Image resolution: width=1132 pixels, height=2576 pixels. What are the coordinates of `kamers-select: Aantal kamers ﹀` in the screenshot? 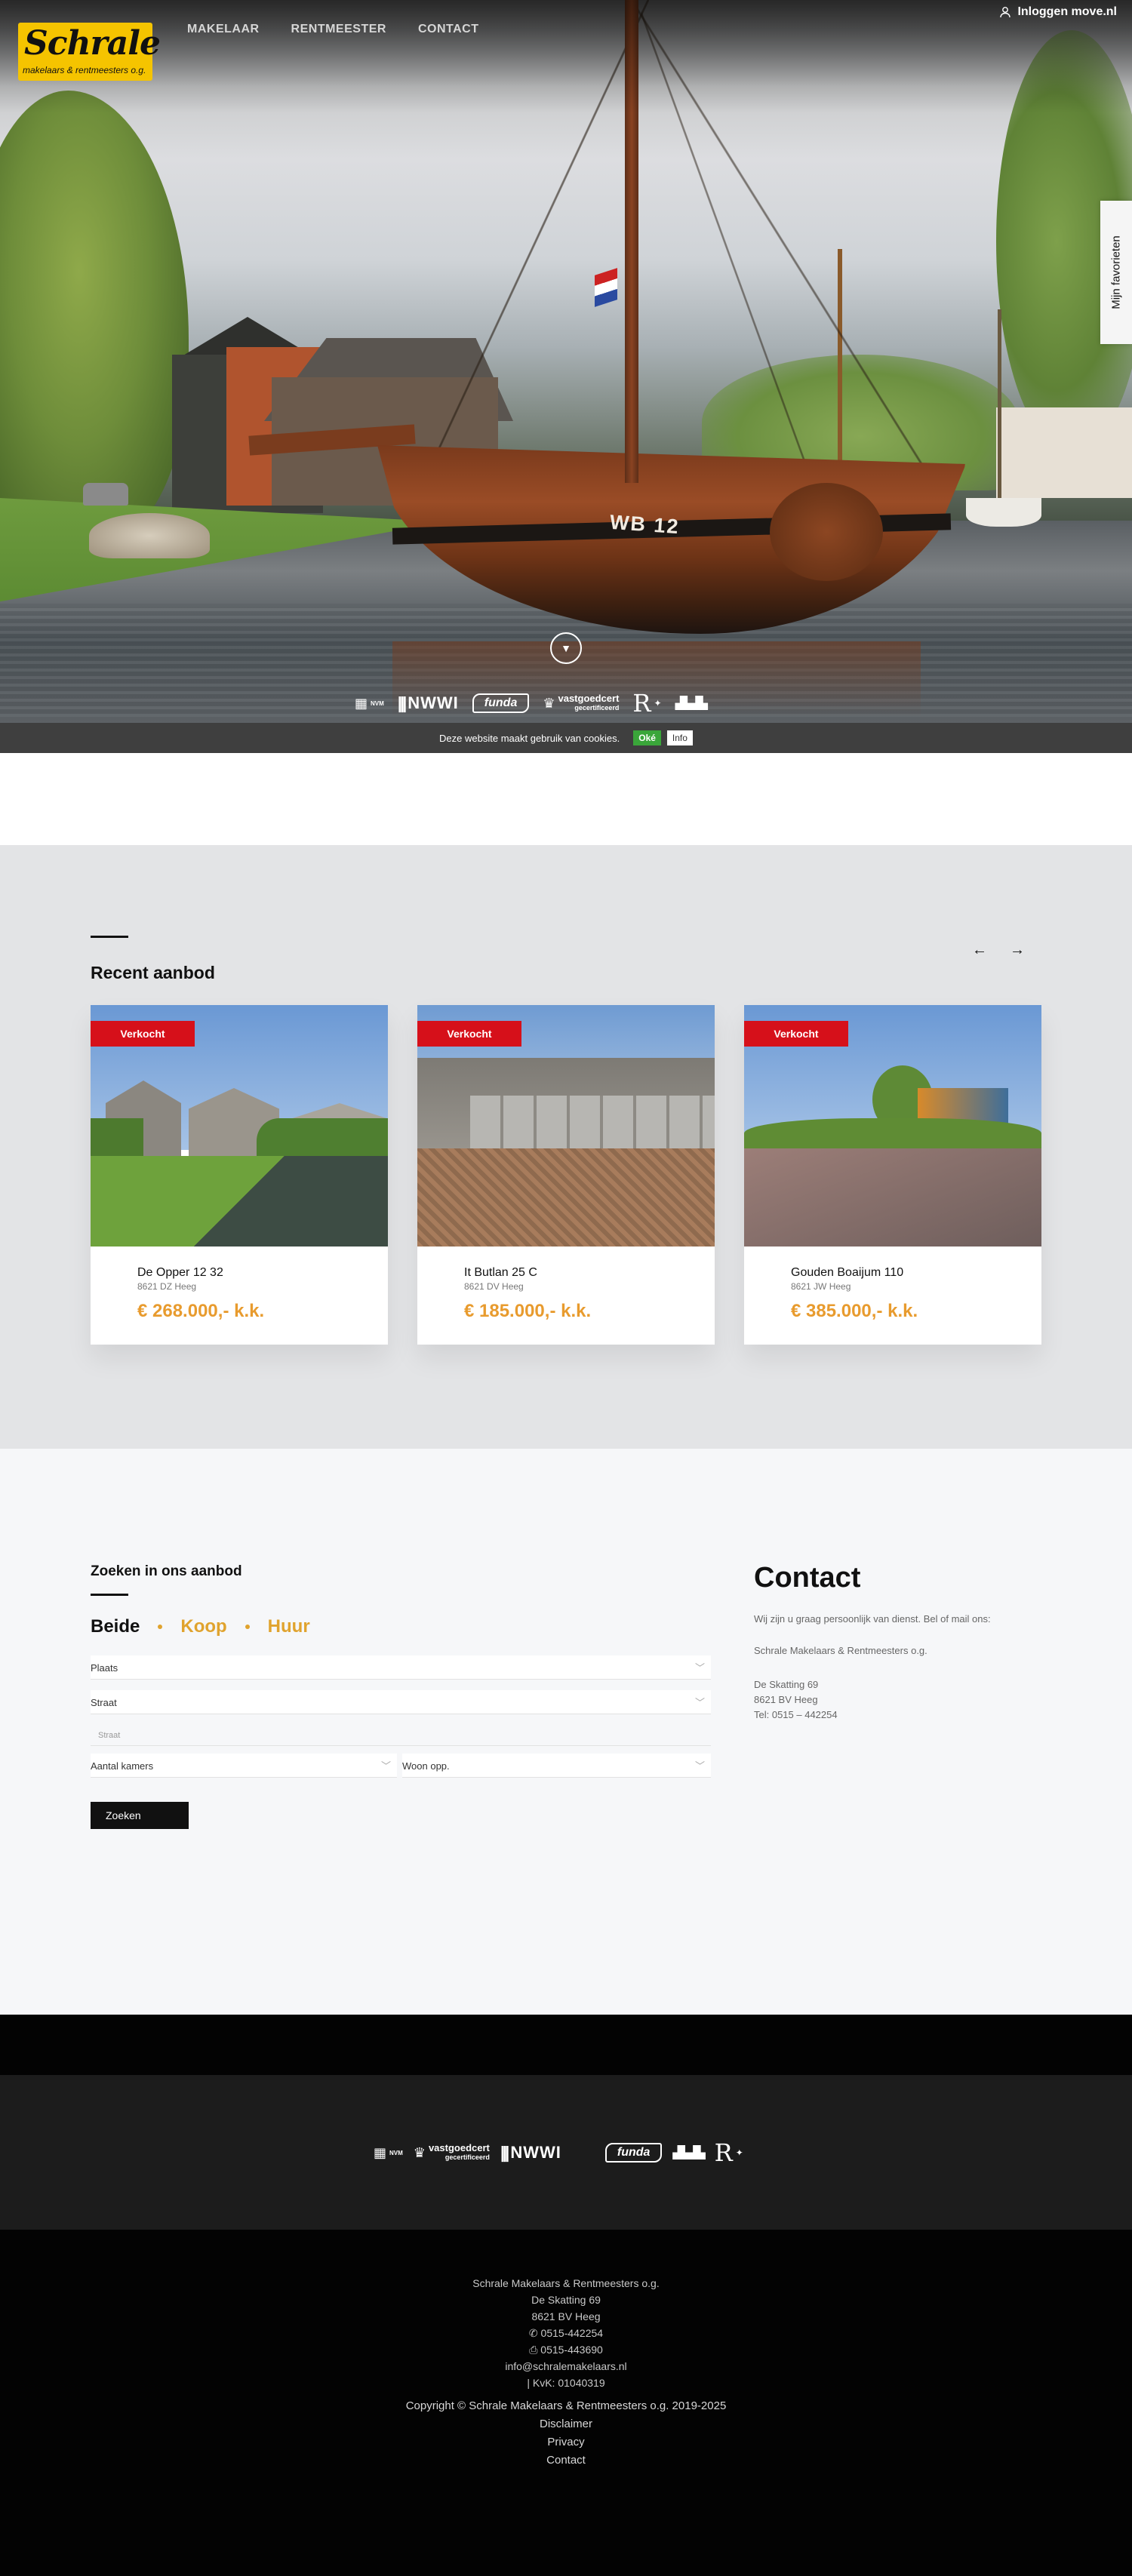 It's located at (244, 1766).